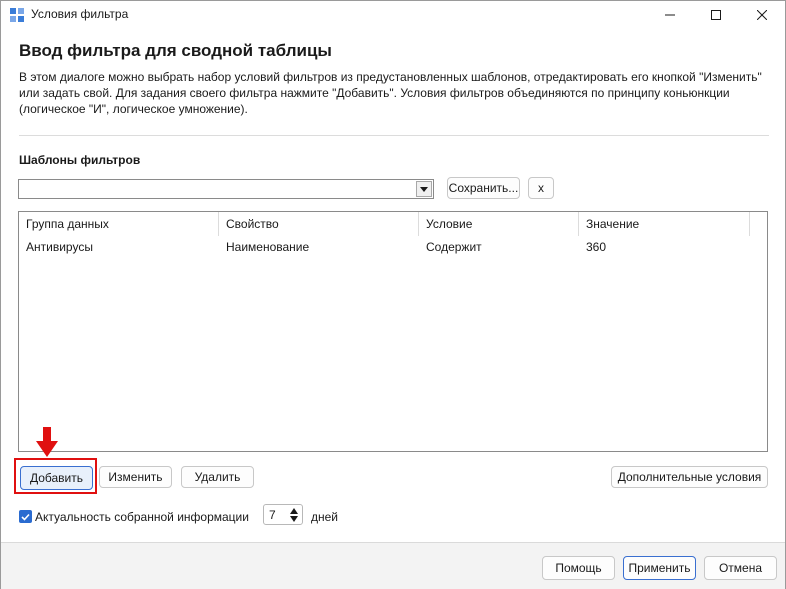  What do you see at coordinates (17, 15) in the screenshot?
I see `filter-app-icon` at bounding box center [17, 15].